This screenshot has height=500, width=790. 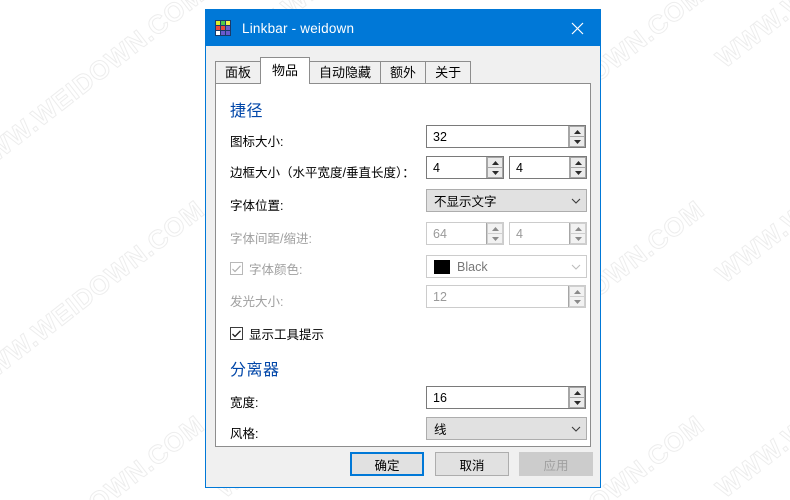 What do you see at coordinates (403, 72) in the screenshot?
I see `tab-3: 额外` at bounding box center [403, 72].